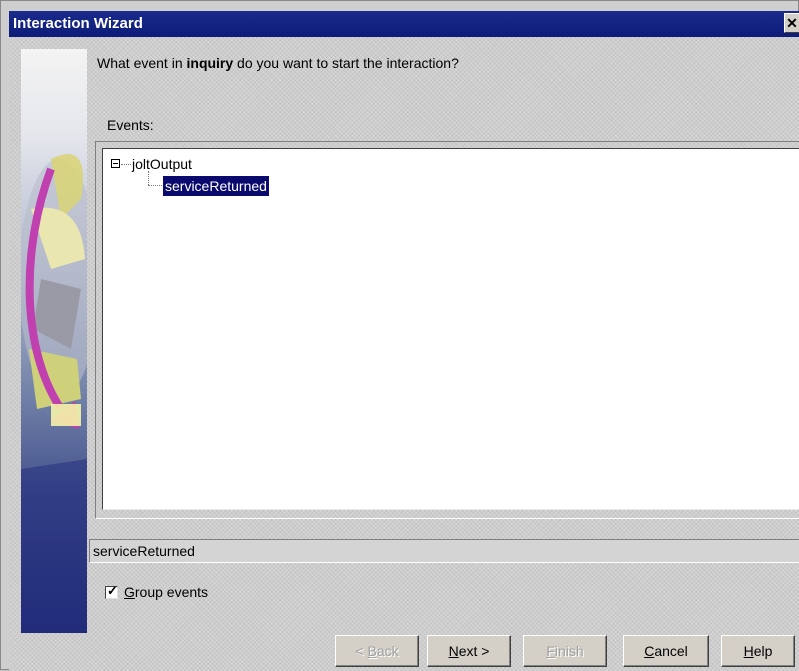 The width and height of the screenshot is (799, 671). I want to click on tree-node-servicereturned: serviceReturned, so click(216, 186).